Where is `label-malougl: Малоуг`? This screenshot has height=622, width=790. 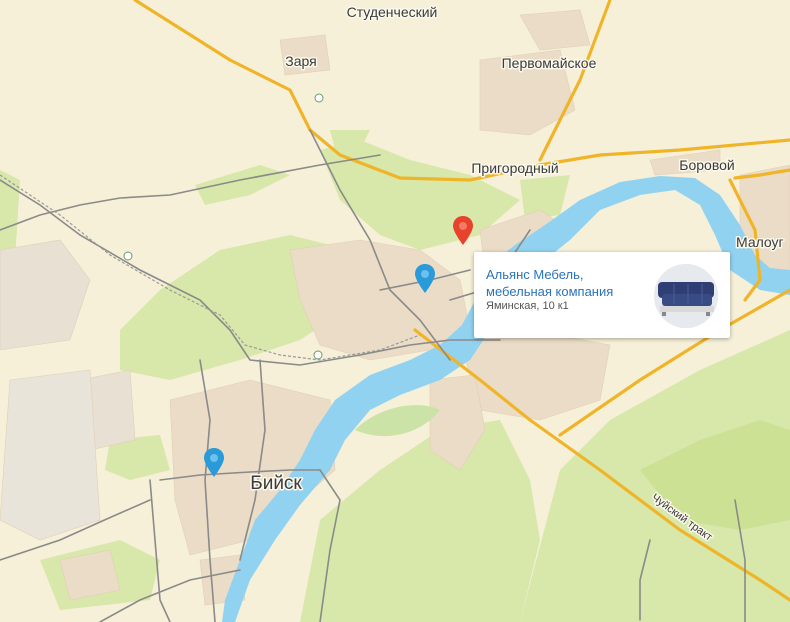
label-malougl: Малоуг is located at coordinates (760, 242).